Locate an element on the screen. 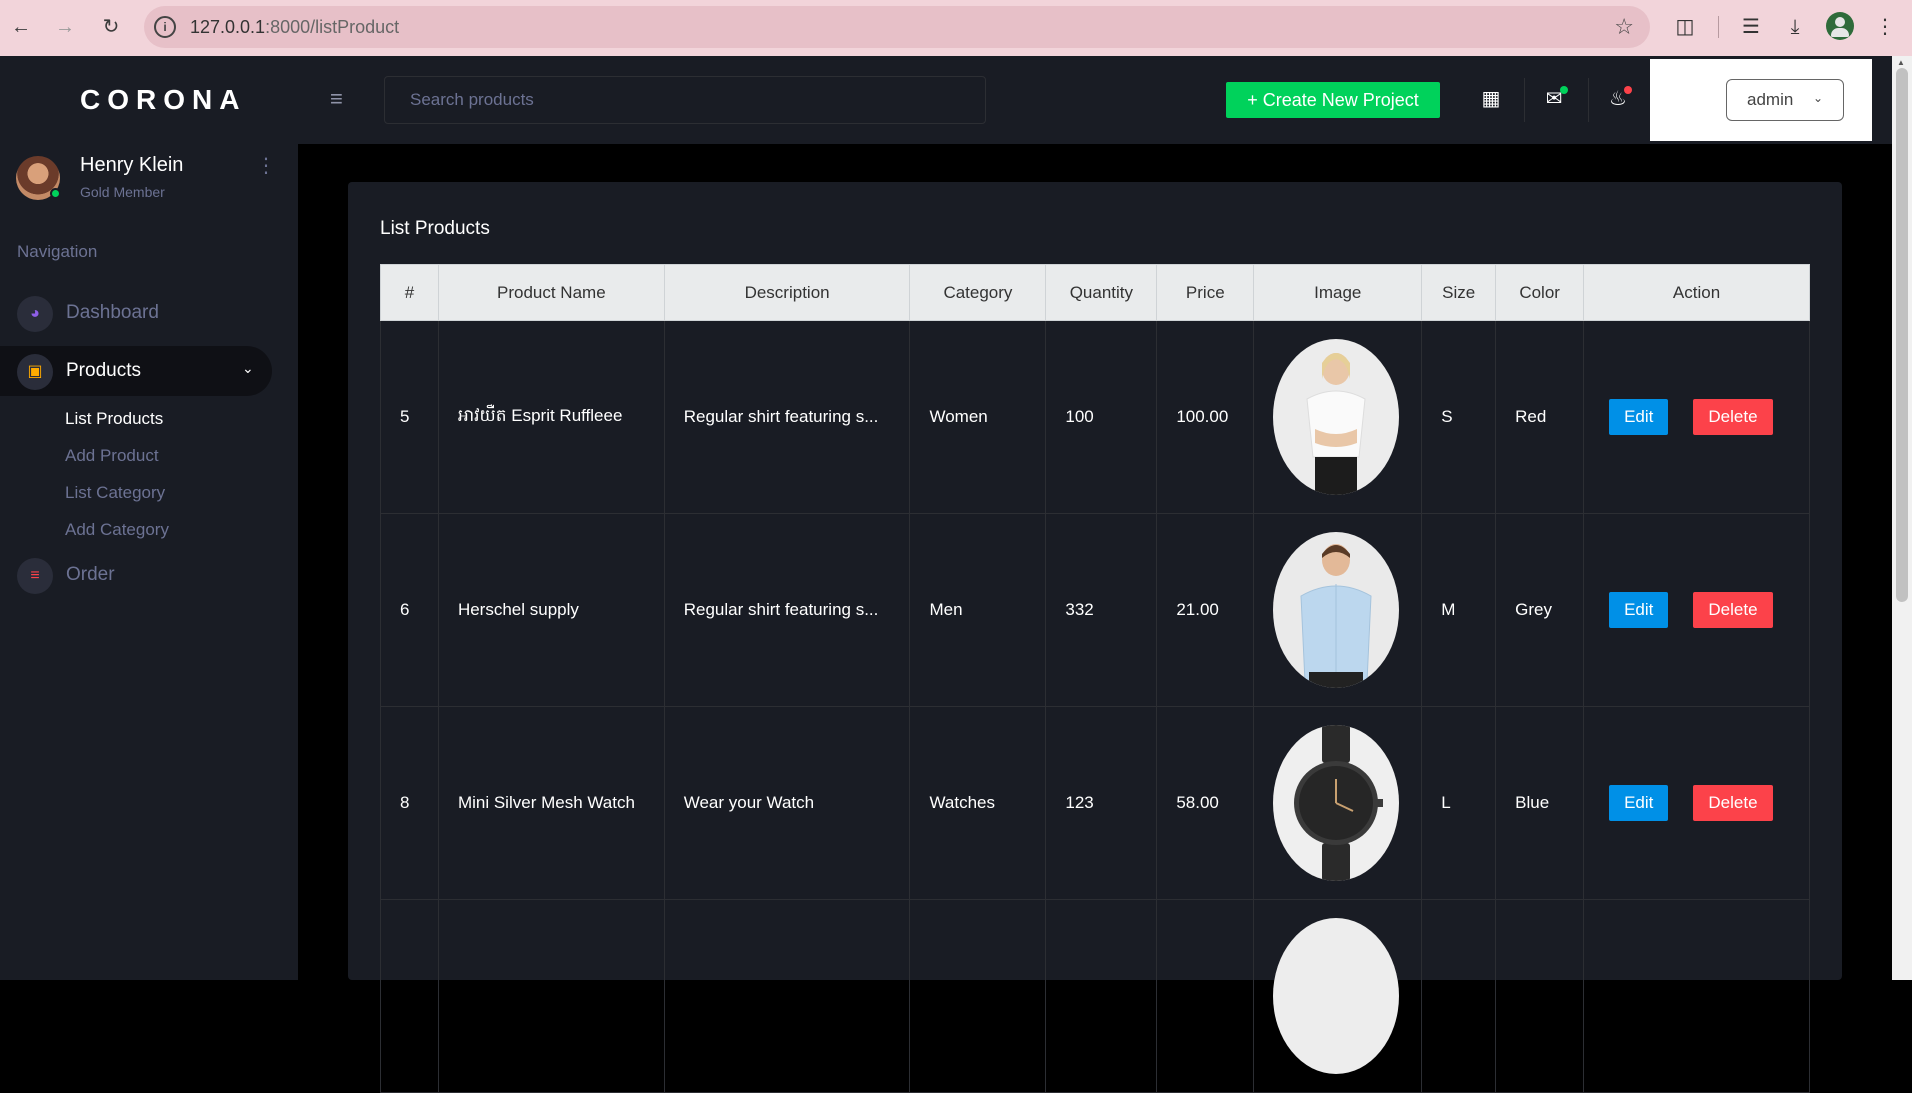  product-image-partial is located at coordinates (1336, 996).